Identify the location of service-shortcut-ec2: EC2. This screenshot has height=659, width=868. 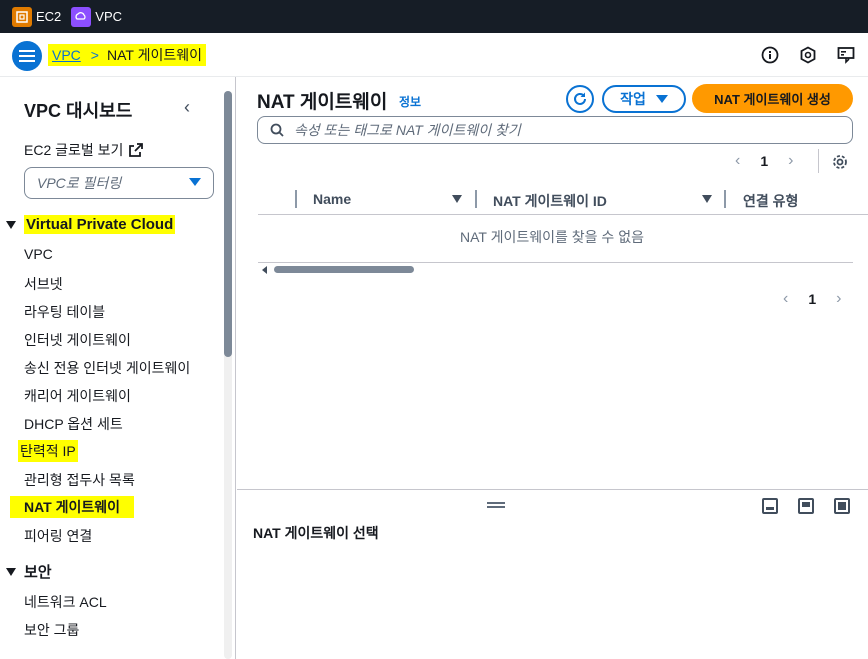
(37, 16).